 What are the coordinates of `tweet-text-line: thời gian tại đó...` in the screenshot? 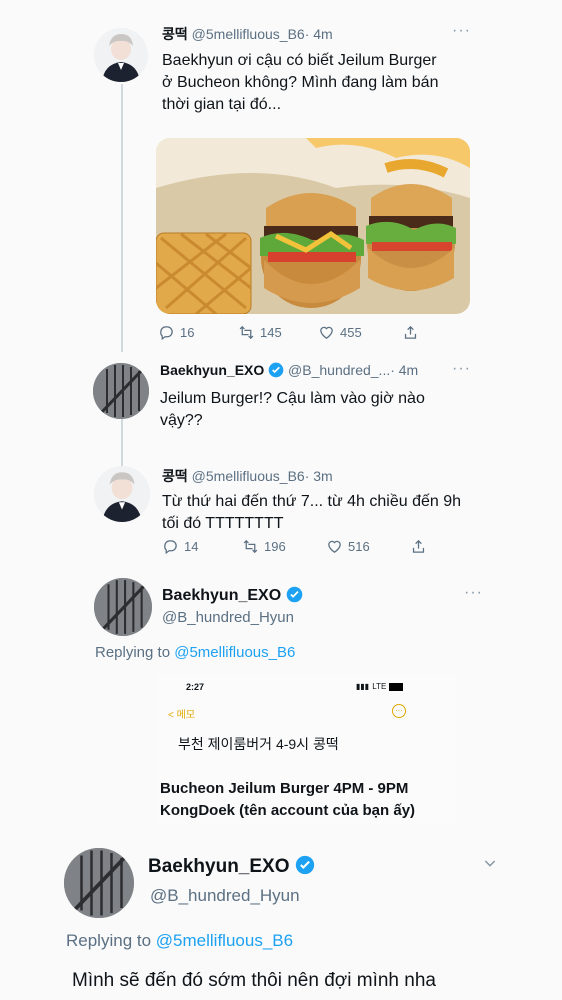 It's located at (222, 104).